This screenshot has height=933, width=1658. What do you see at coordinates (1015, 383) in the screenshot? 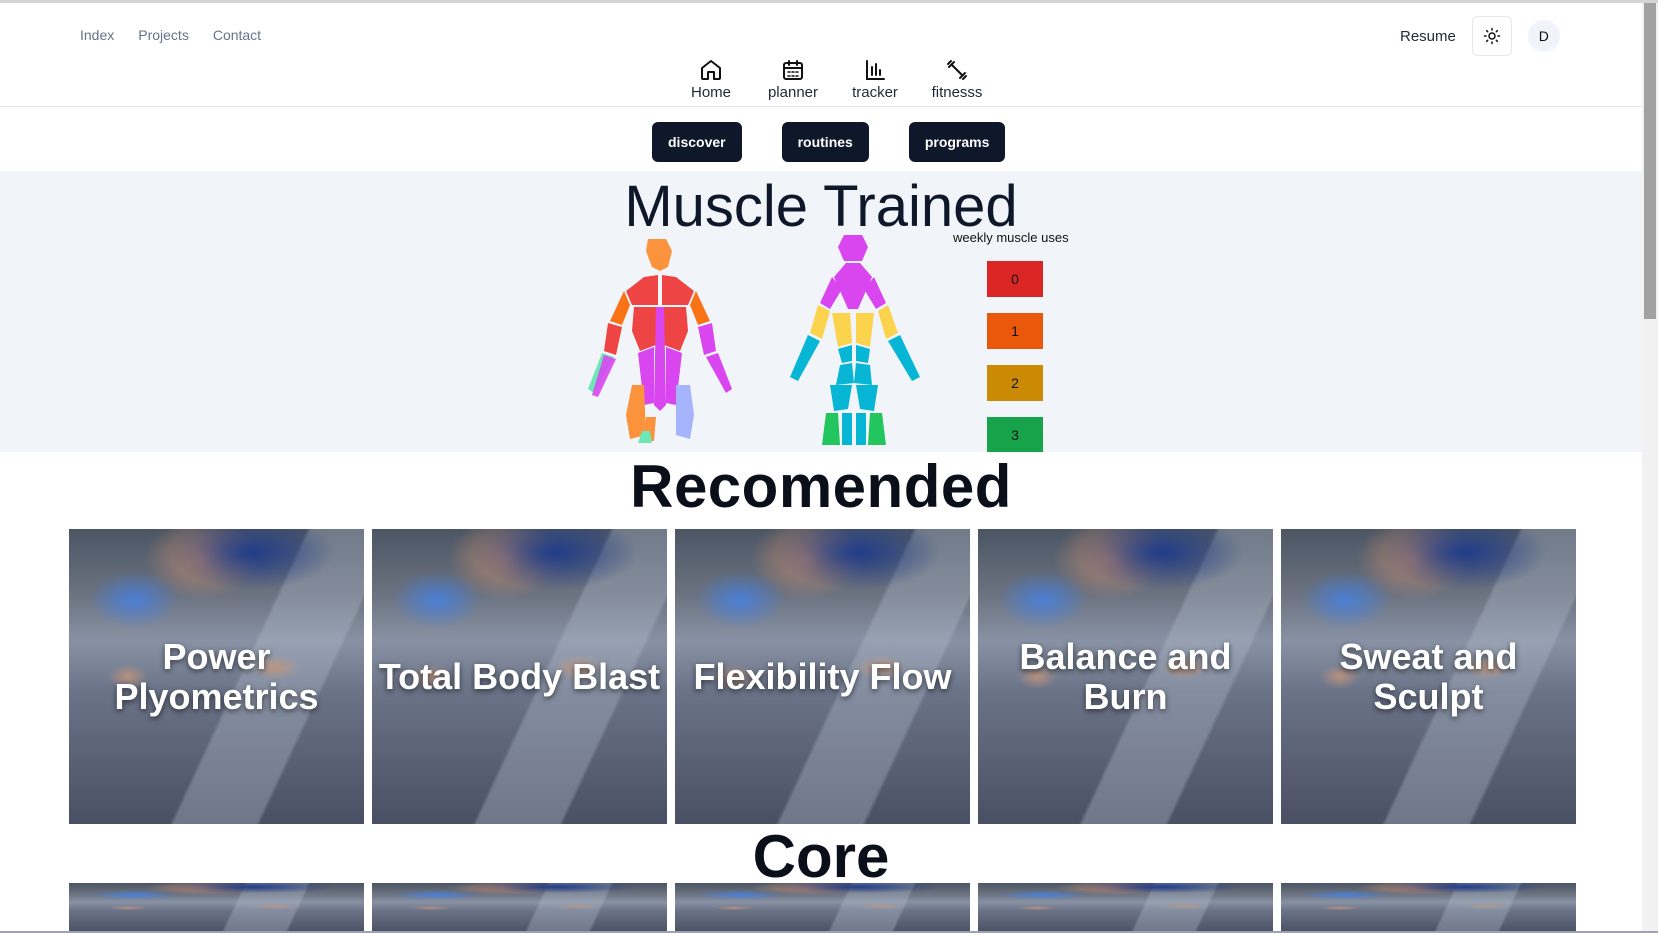
I see `legend-item-2: 2` at bounding box center [1015, 383].